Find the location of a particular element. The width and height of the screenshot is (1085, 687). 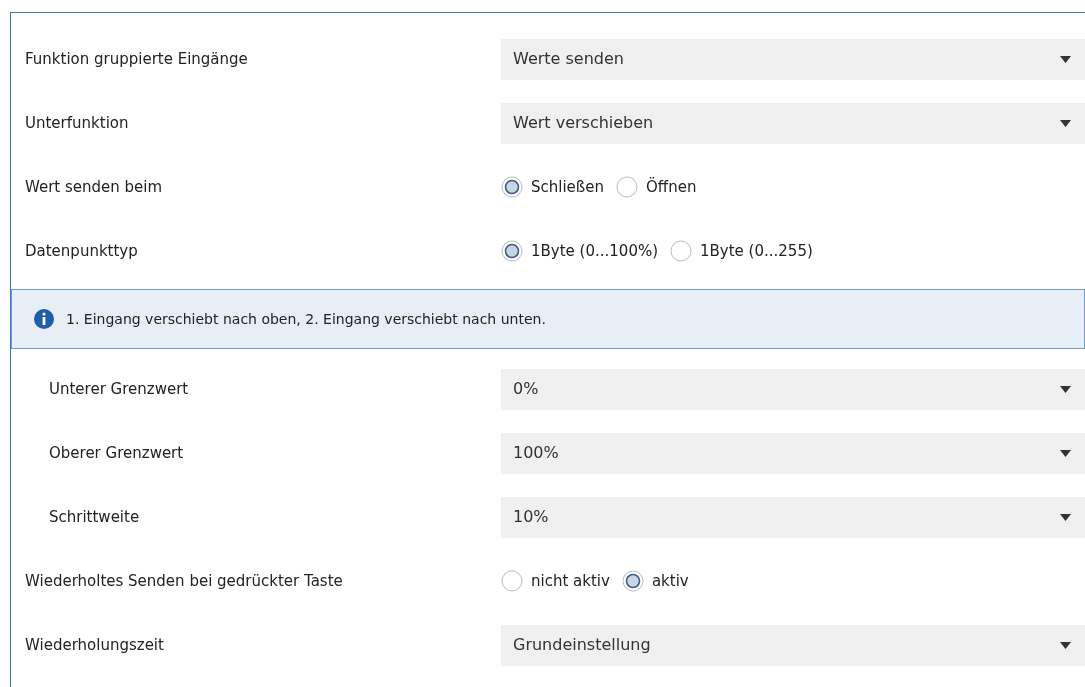

dropdown: Grundeinstellung is located at coordinates (793, 645).